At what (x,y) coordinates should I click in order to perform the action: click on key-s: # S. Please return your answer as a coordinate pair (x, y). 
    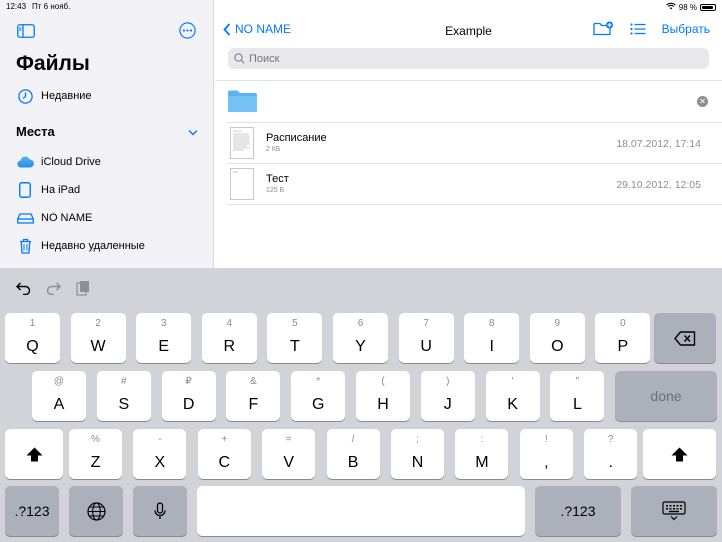
    Looking at the image, I should click on (123, 396).